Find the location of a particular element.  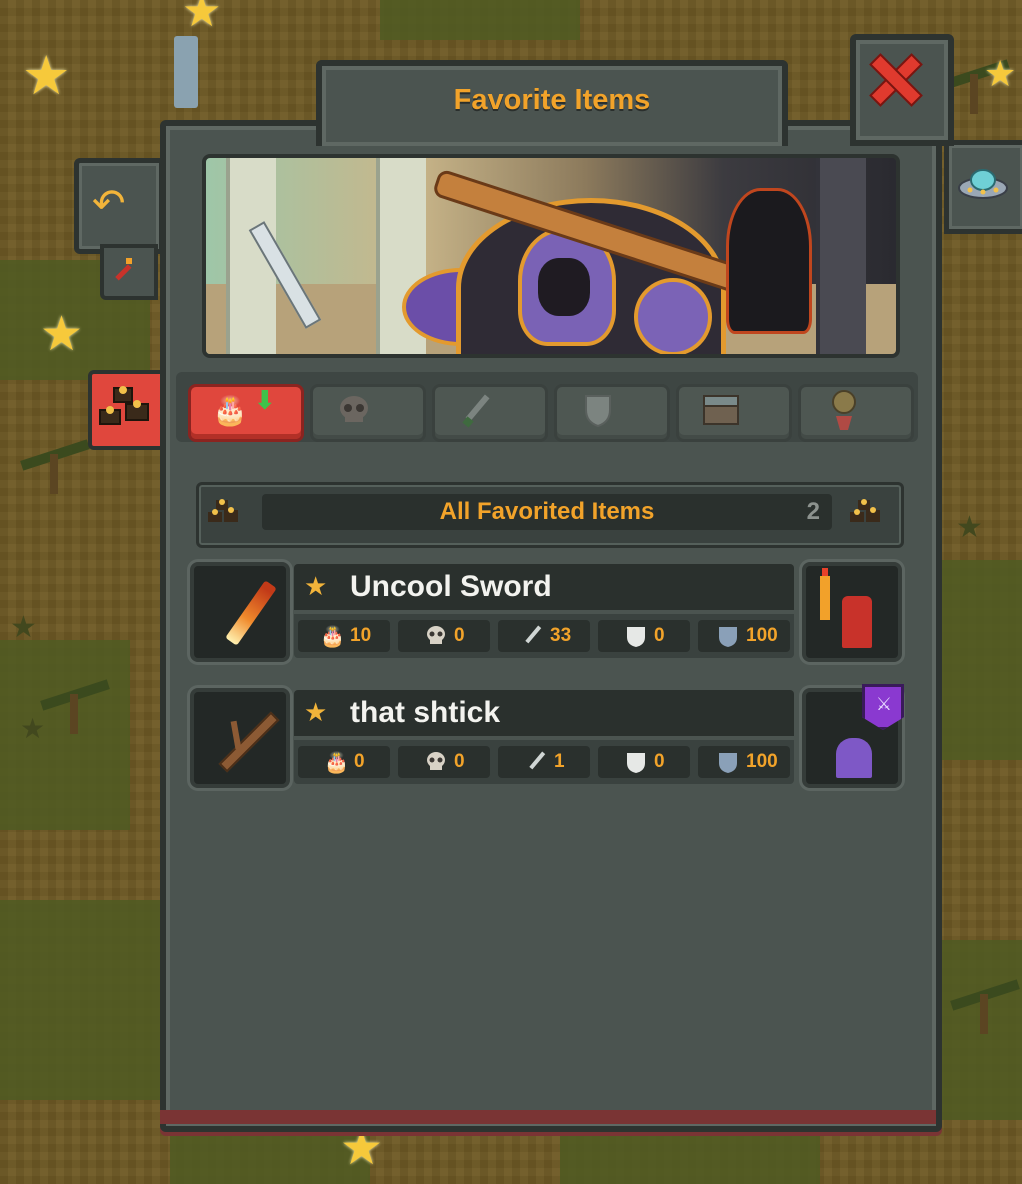

stat-sword is located at coordinates (544, 636).